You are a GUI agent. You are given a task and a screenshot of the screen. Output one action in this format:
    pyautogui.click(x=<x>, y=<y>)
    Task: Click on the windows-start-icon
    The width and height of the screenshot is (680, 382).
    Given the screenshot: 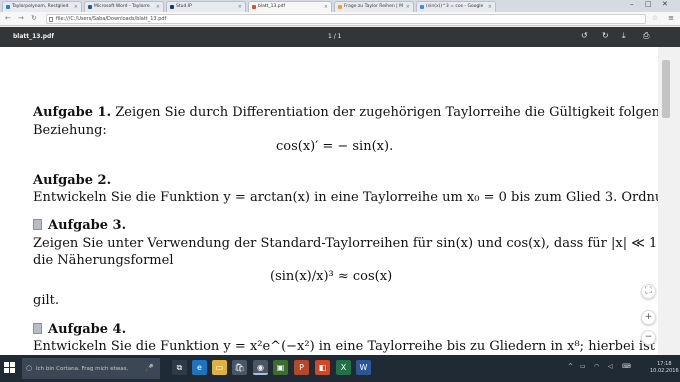 What is the action you would take?
    pyautogui.click(x=9, y=367)
    